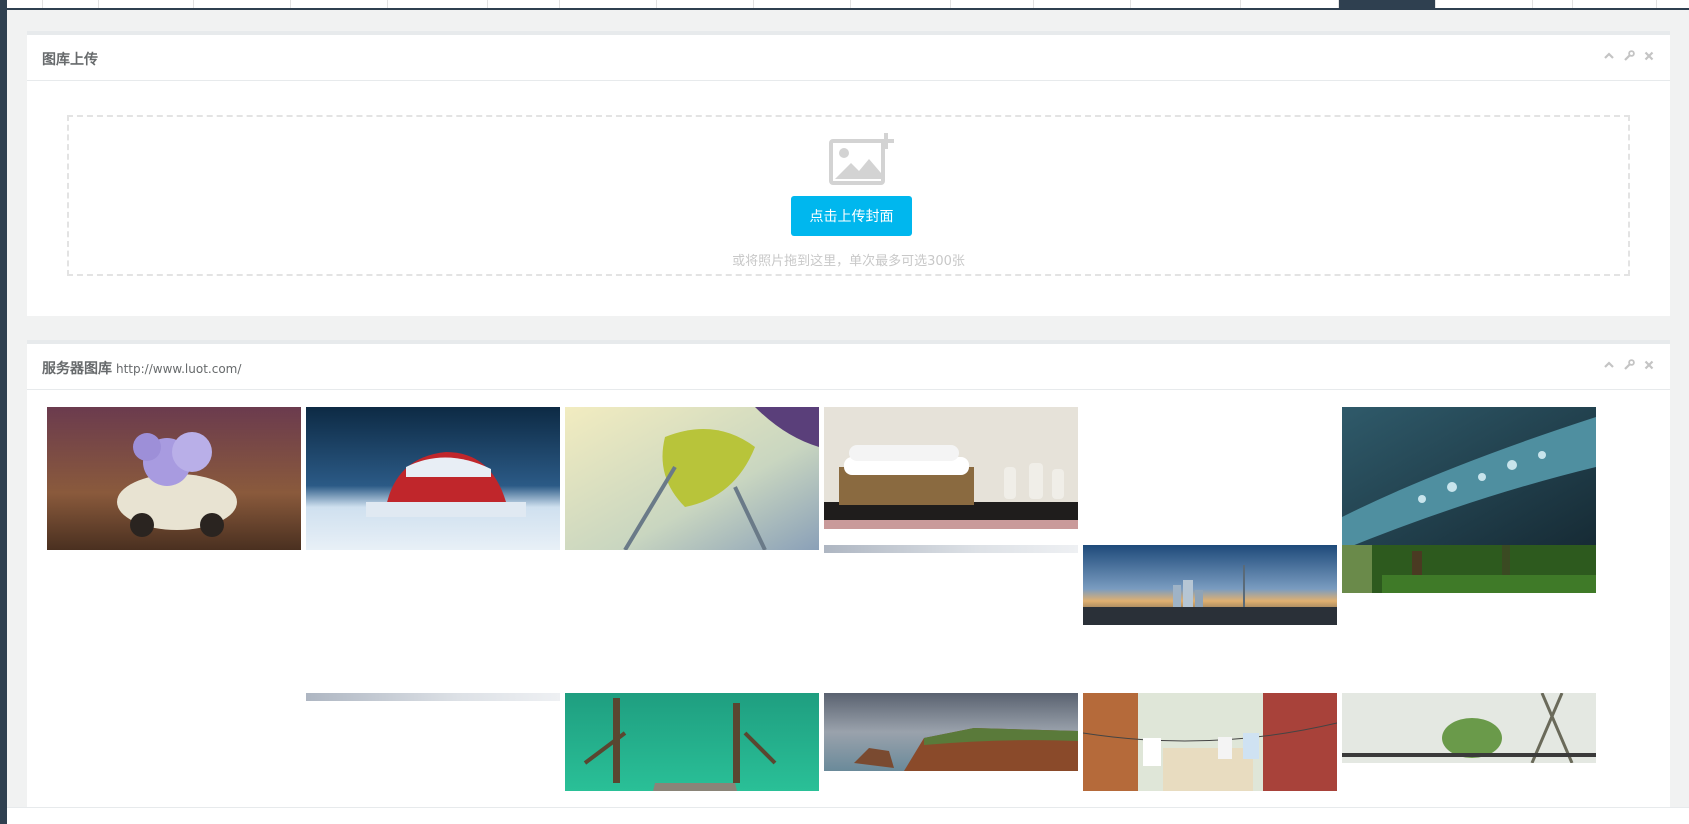 This screenshot has height=824, width=1689. I want to click on sidebar-edge, so click(3, 412).